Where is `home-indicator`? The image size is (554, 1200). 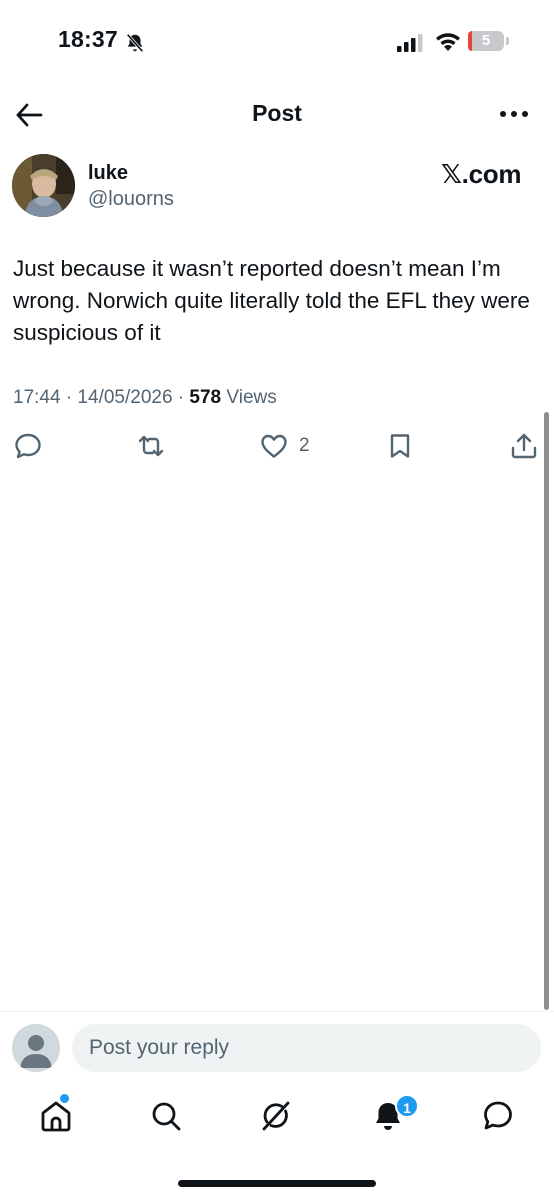 home-indicator is located at coordinates (277, 1183).